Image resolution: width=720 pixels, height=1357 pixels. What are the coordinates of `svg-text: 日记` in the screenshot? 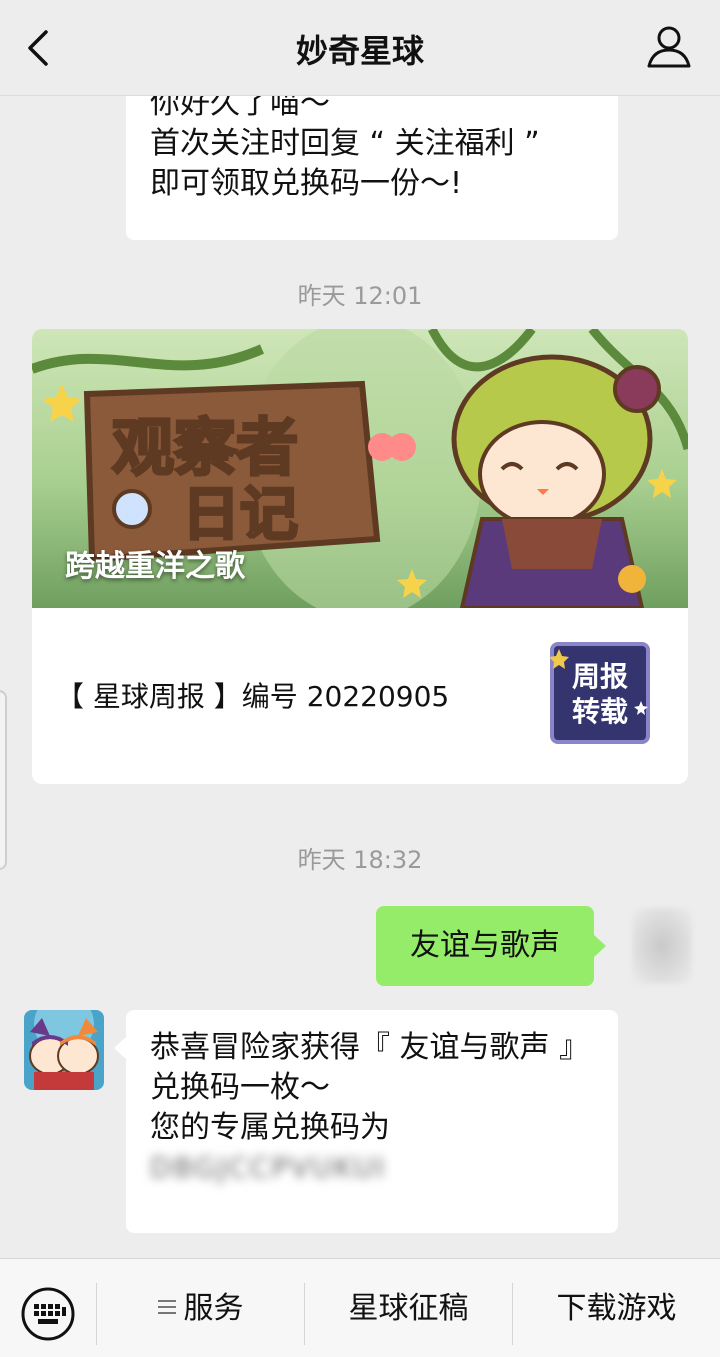 It's located at (240, 514).